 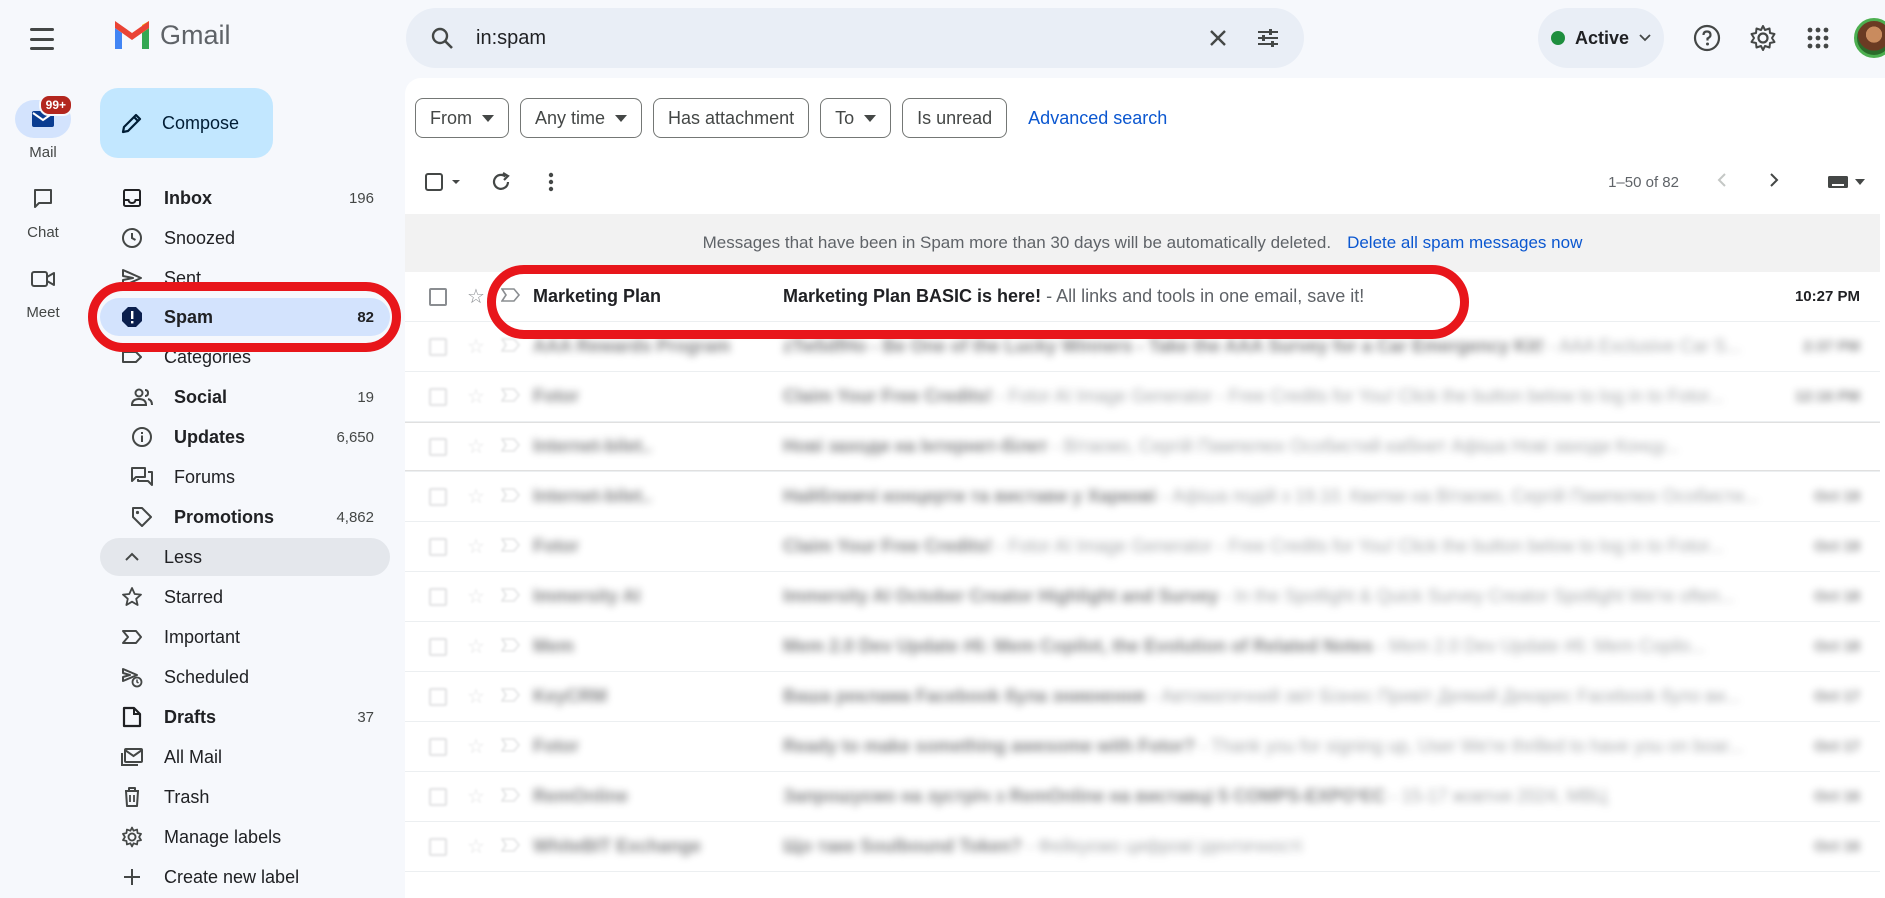 I want to click on filter-unread-chip: Is unread, so click(x=955, y=118).